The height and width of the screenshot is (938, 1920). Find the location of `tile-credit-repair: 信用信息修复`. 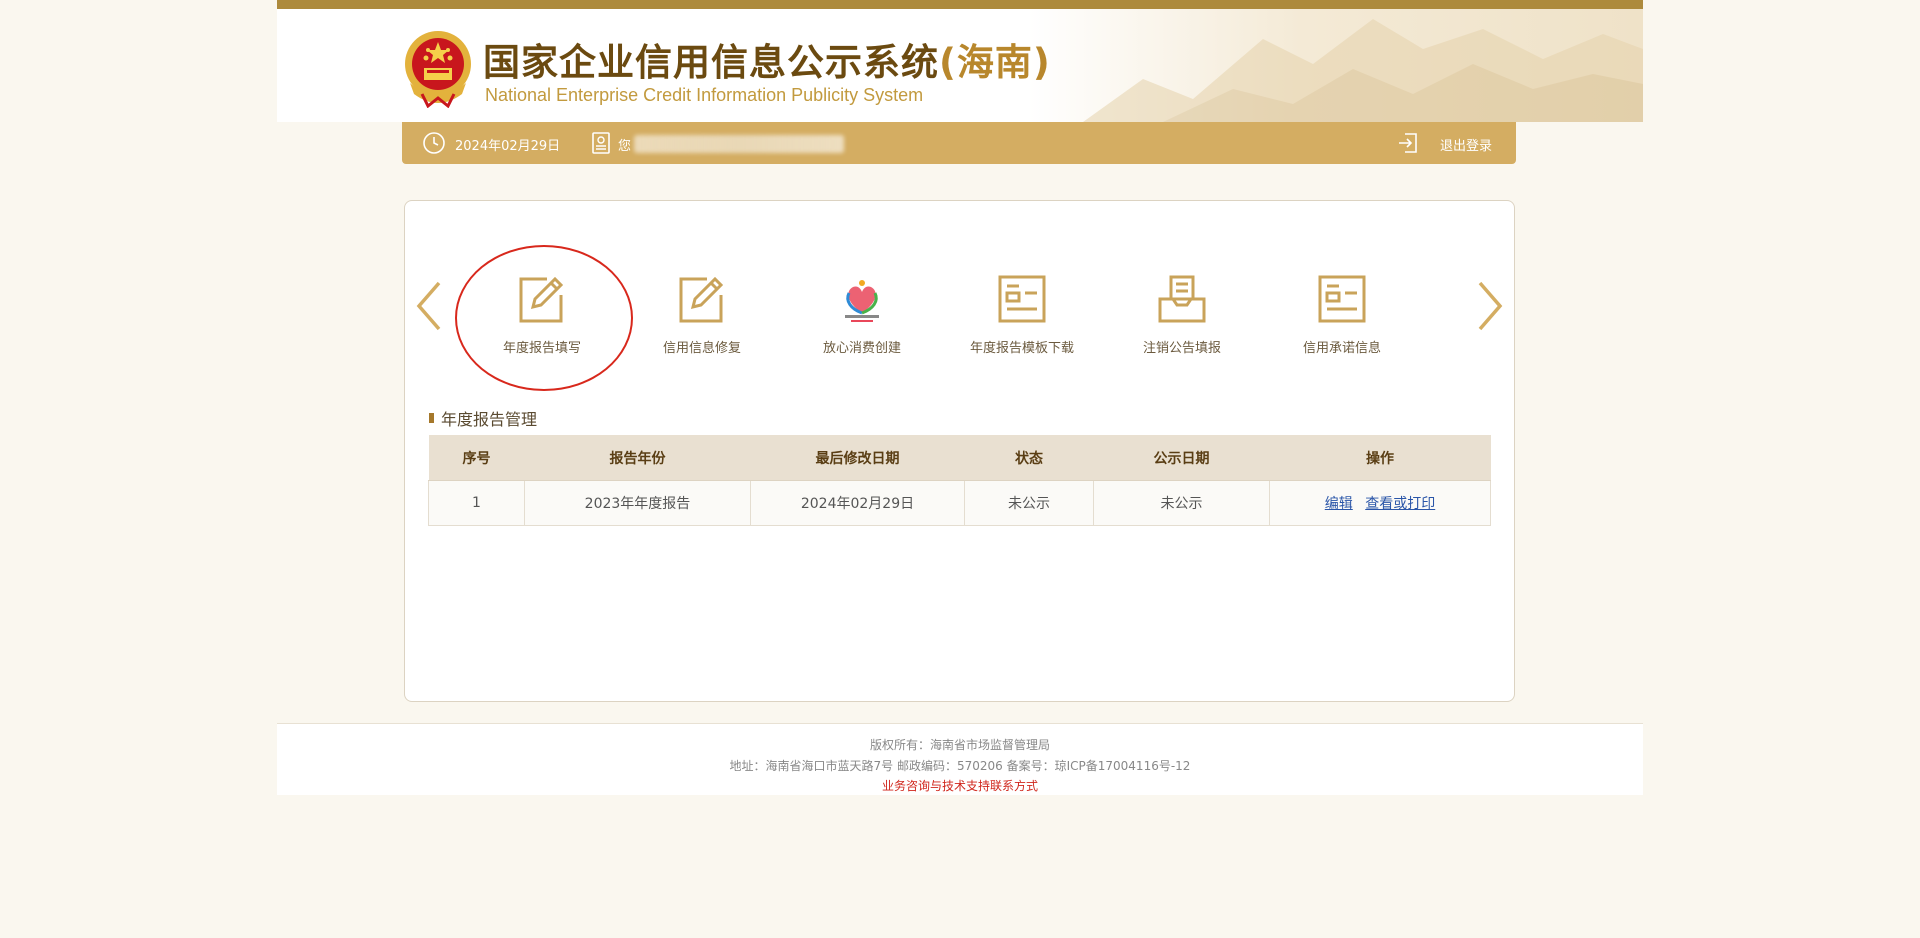

tile-credit-repair: 信用信息修复 is located at coordinates (702, 323).